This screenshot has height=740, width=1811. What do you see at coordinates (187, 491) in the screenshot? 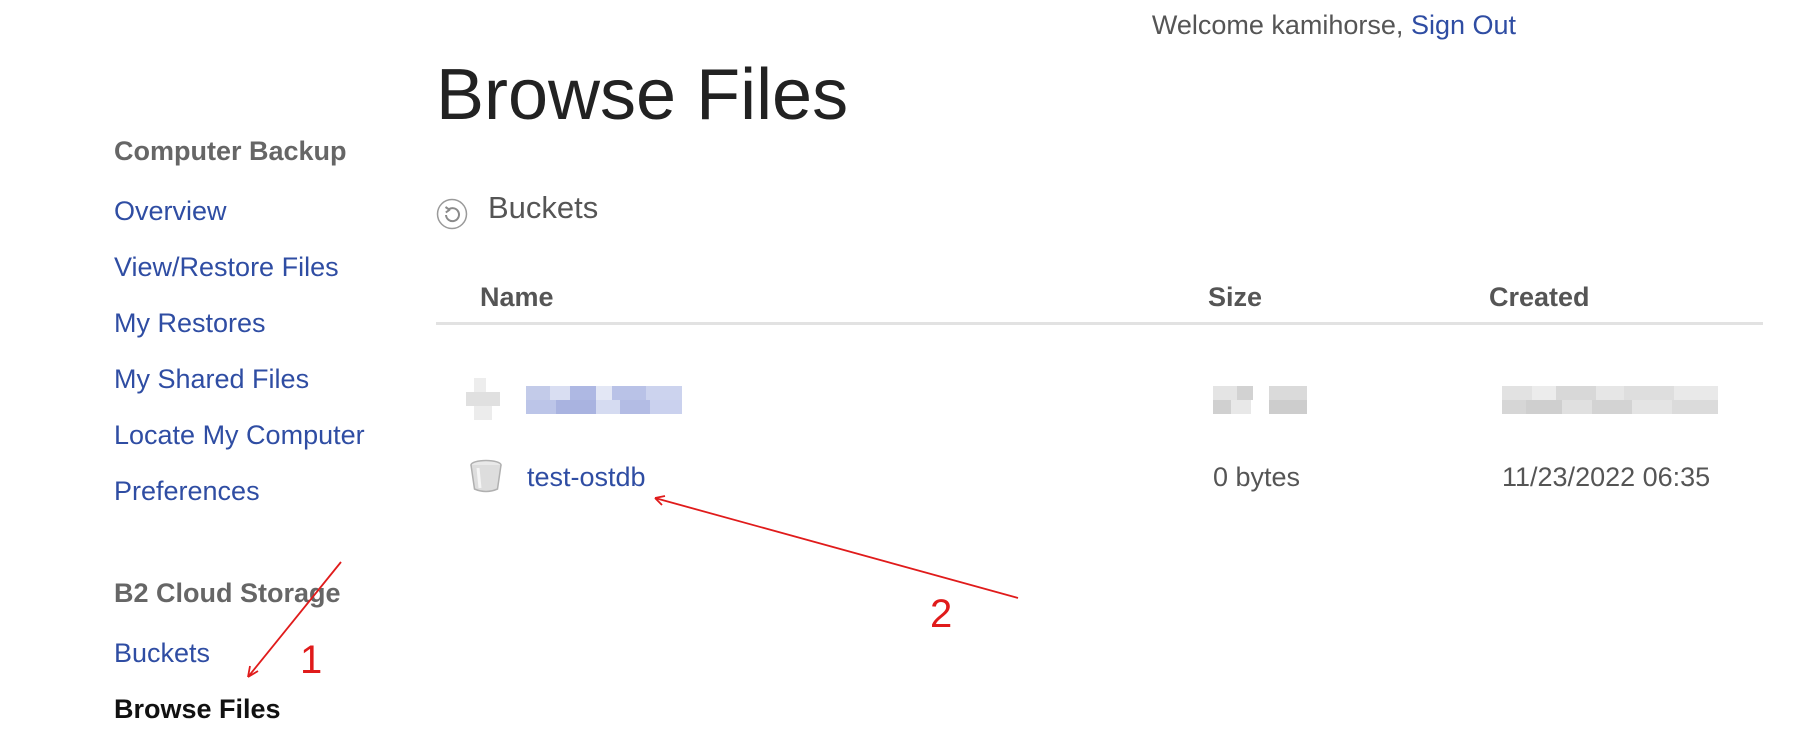
I see `sidebar-item-preferences: Preferences` at bounding box center [187, 491].